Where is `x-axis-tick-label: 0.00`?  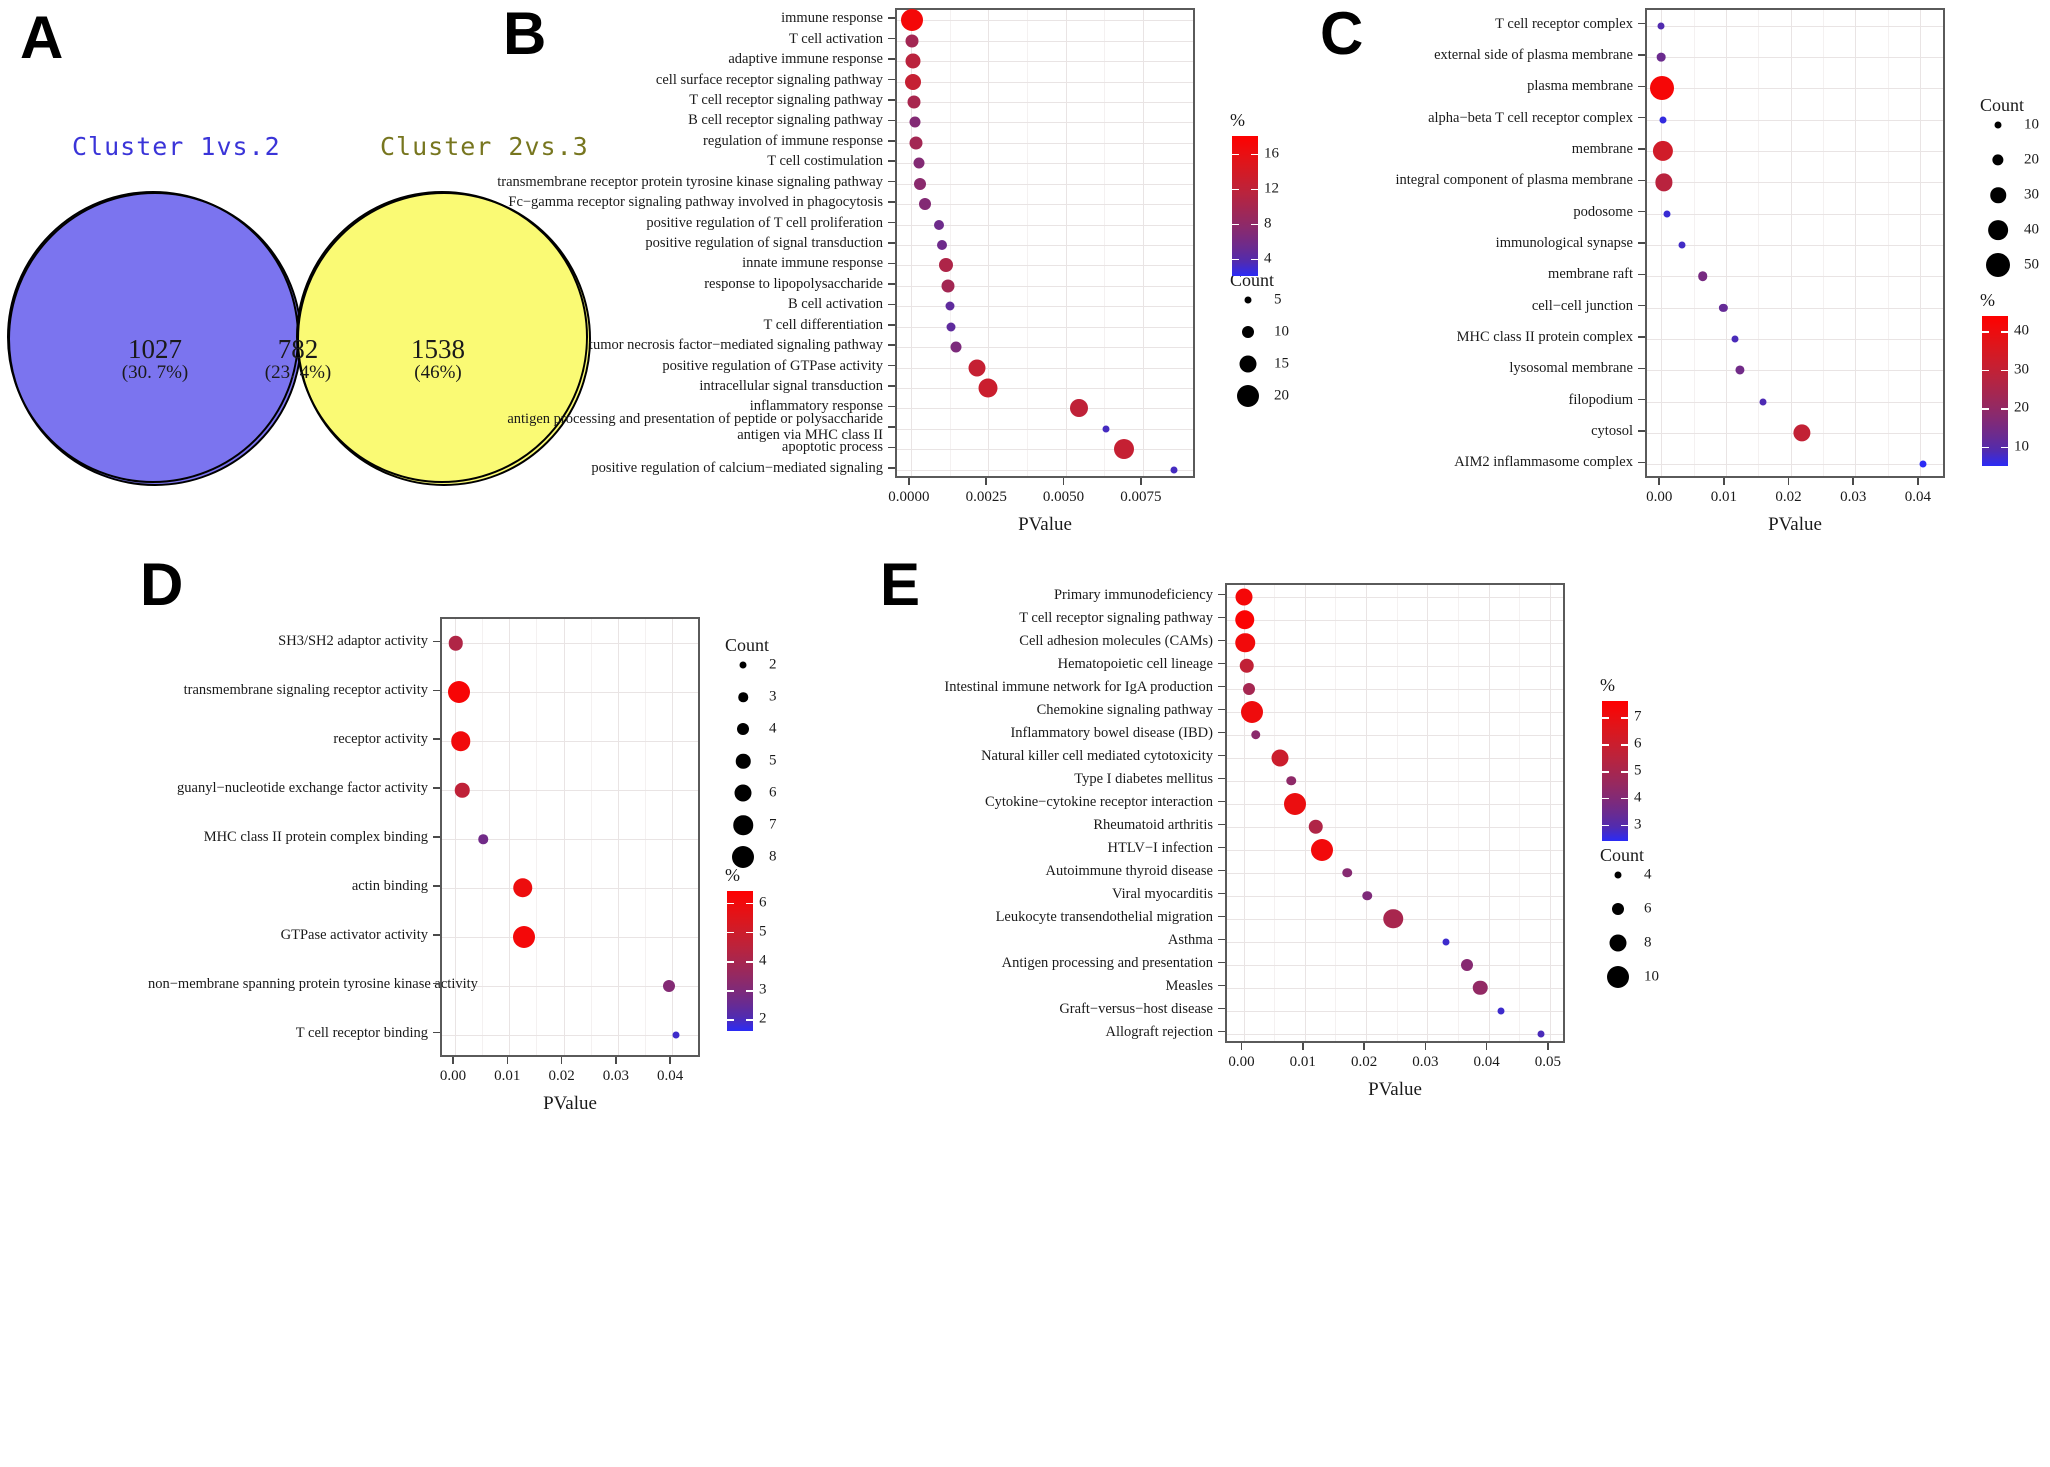 x-axis-tick-label: 0.00 is located at coordinates (1659, 497).